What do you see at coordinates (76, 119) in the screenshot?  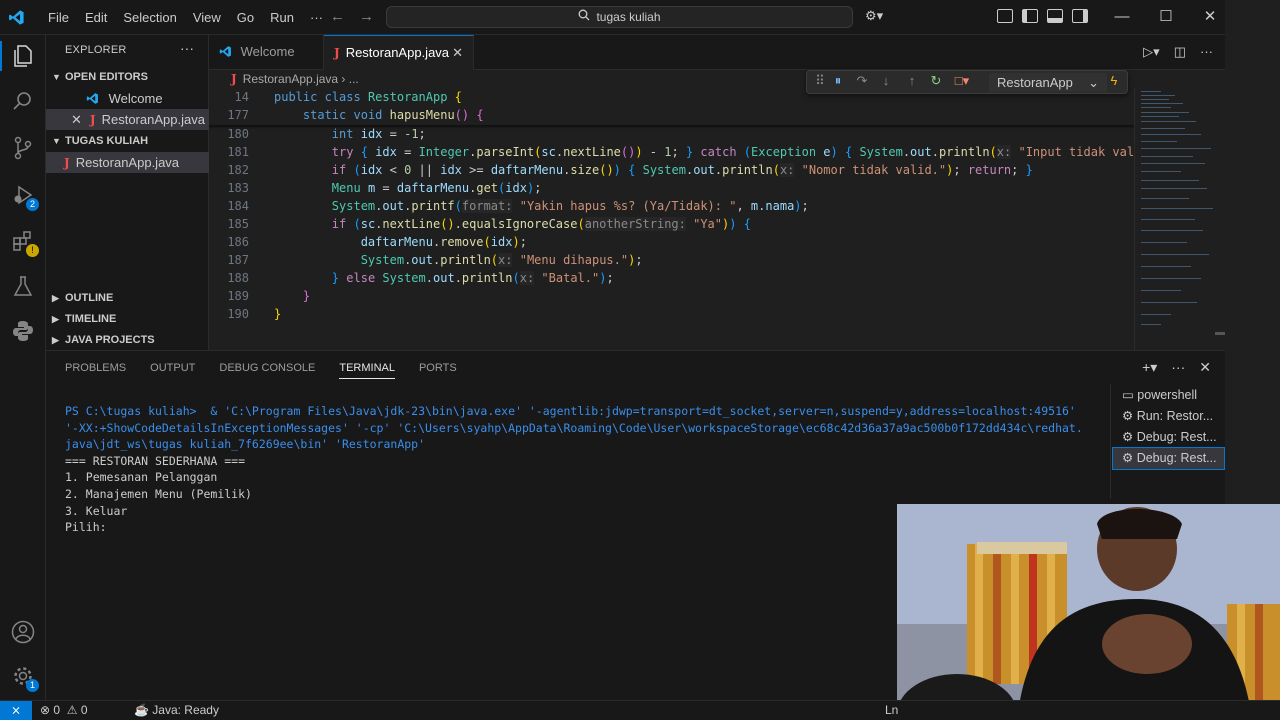 I see `close-editor-icon: ✕` at bounding box center [76, 119].